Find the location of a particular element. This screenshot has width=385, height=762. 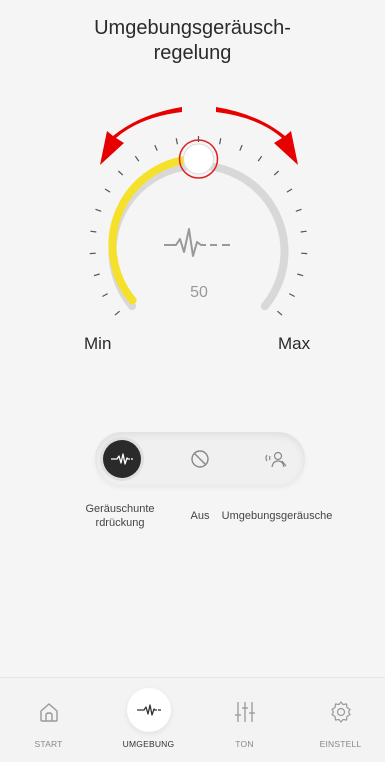

page-title-line2: regelung is located at coordinates (192, 53).